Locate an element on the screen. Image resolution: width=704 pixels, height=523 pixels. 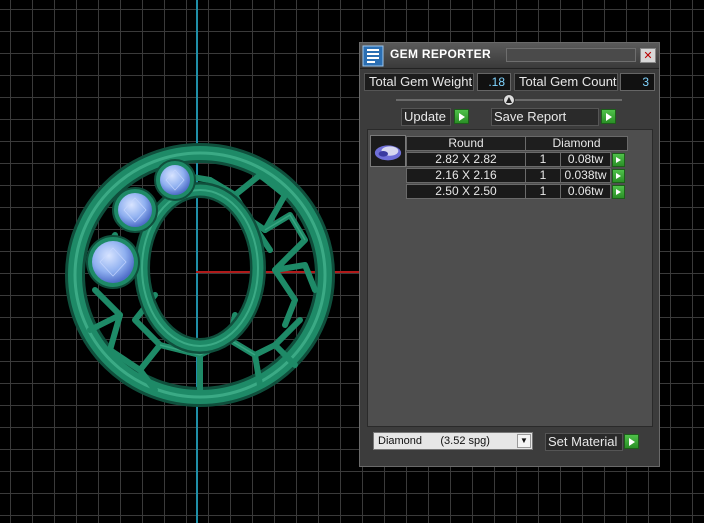
update-label: Update is located at coordinates (425, 116).